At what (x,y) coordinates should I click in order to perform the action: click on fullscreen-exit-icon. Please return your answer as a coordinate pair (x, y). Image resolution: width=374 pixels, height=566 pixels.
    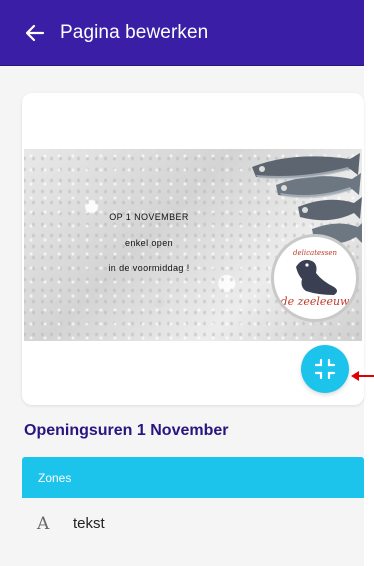
    Looking at the image, I should click on (325, 369).